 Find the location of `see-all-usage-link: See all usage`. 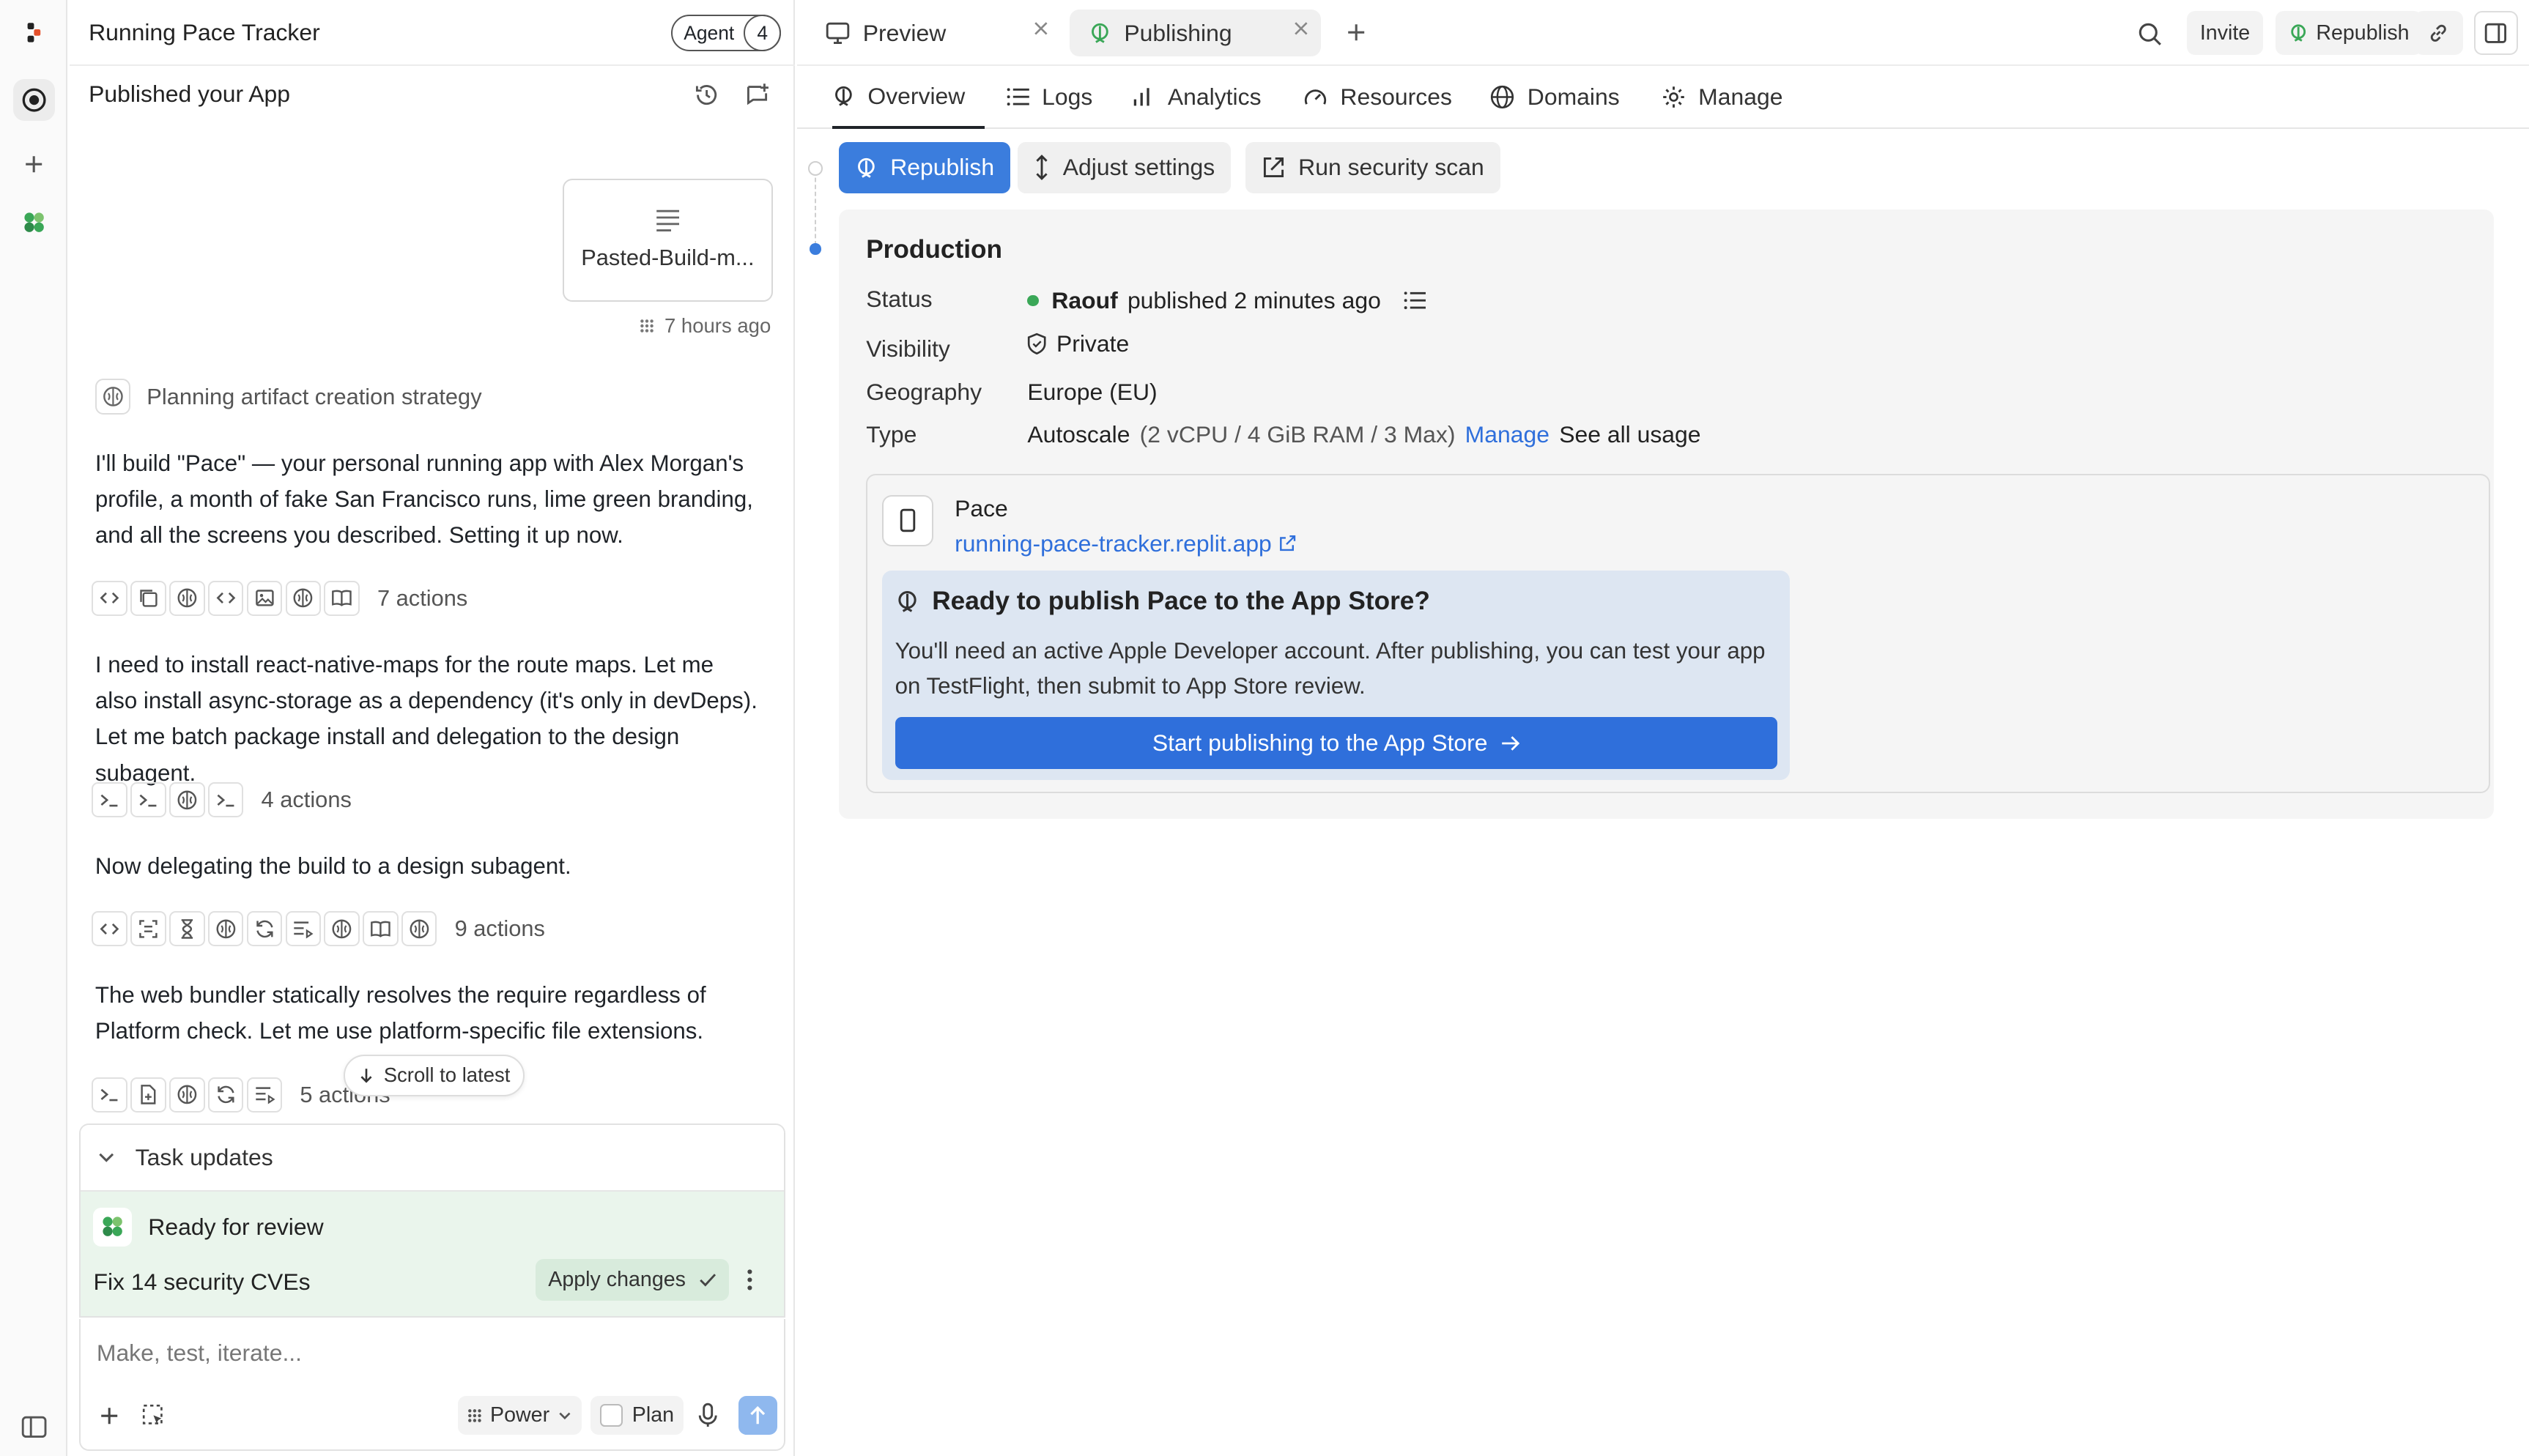

see-all-usage-link: See all usage is located at coordinates (1629, 434).